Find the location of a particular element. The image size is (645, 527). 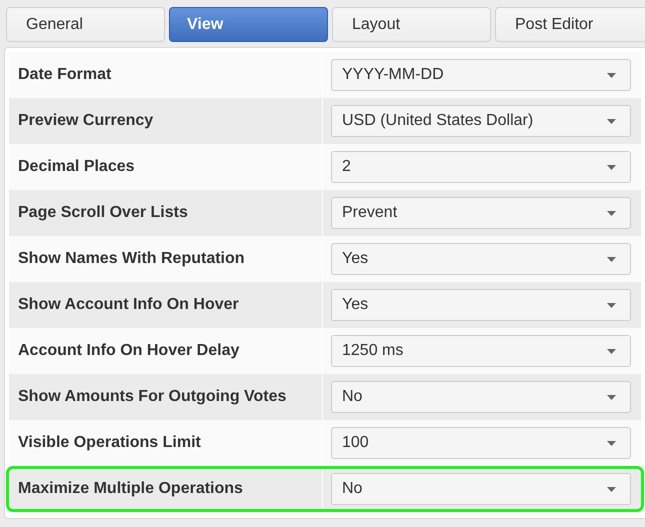

dropdown: 1250 ms is located at coordinates (481, 351).